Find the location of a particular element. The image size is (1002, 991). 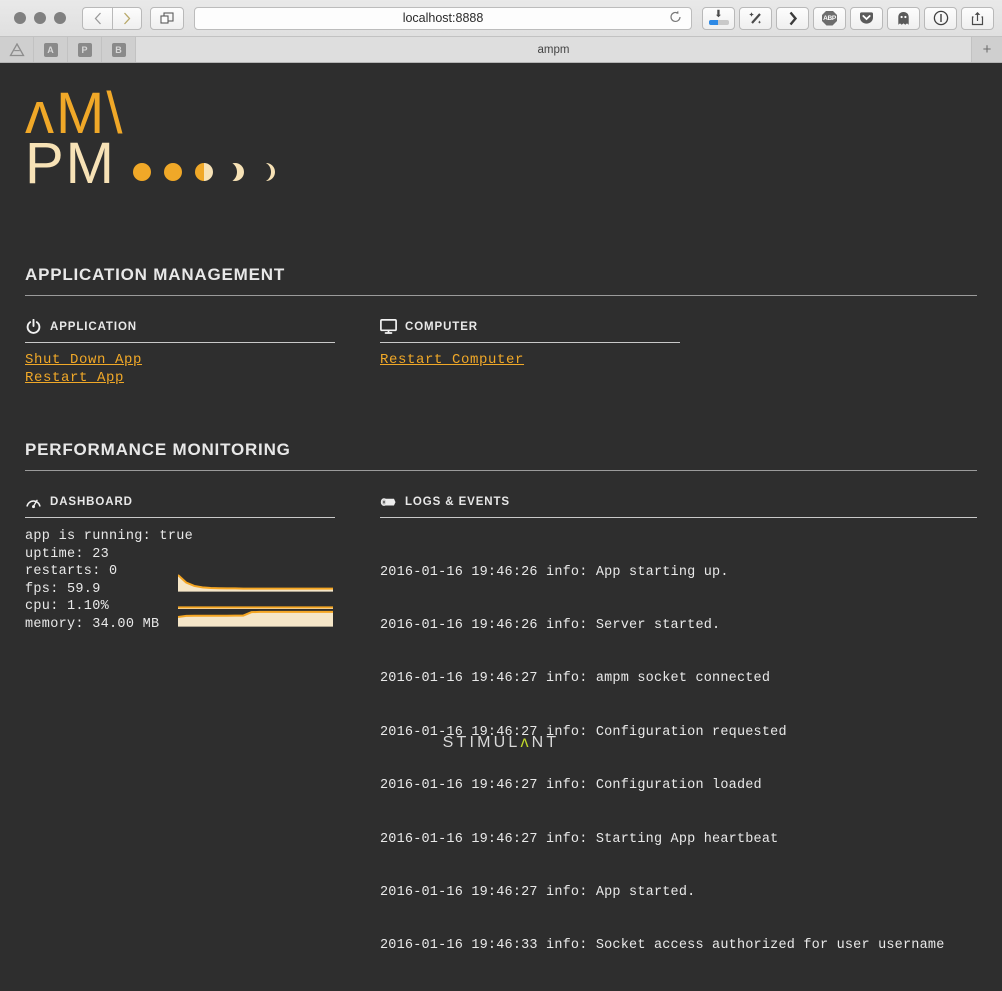

maximize-window-button is located at coordinates (60, 18).